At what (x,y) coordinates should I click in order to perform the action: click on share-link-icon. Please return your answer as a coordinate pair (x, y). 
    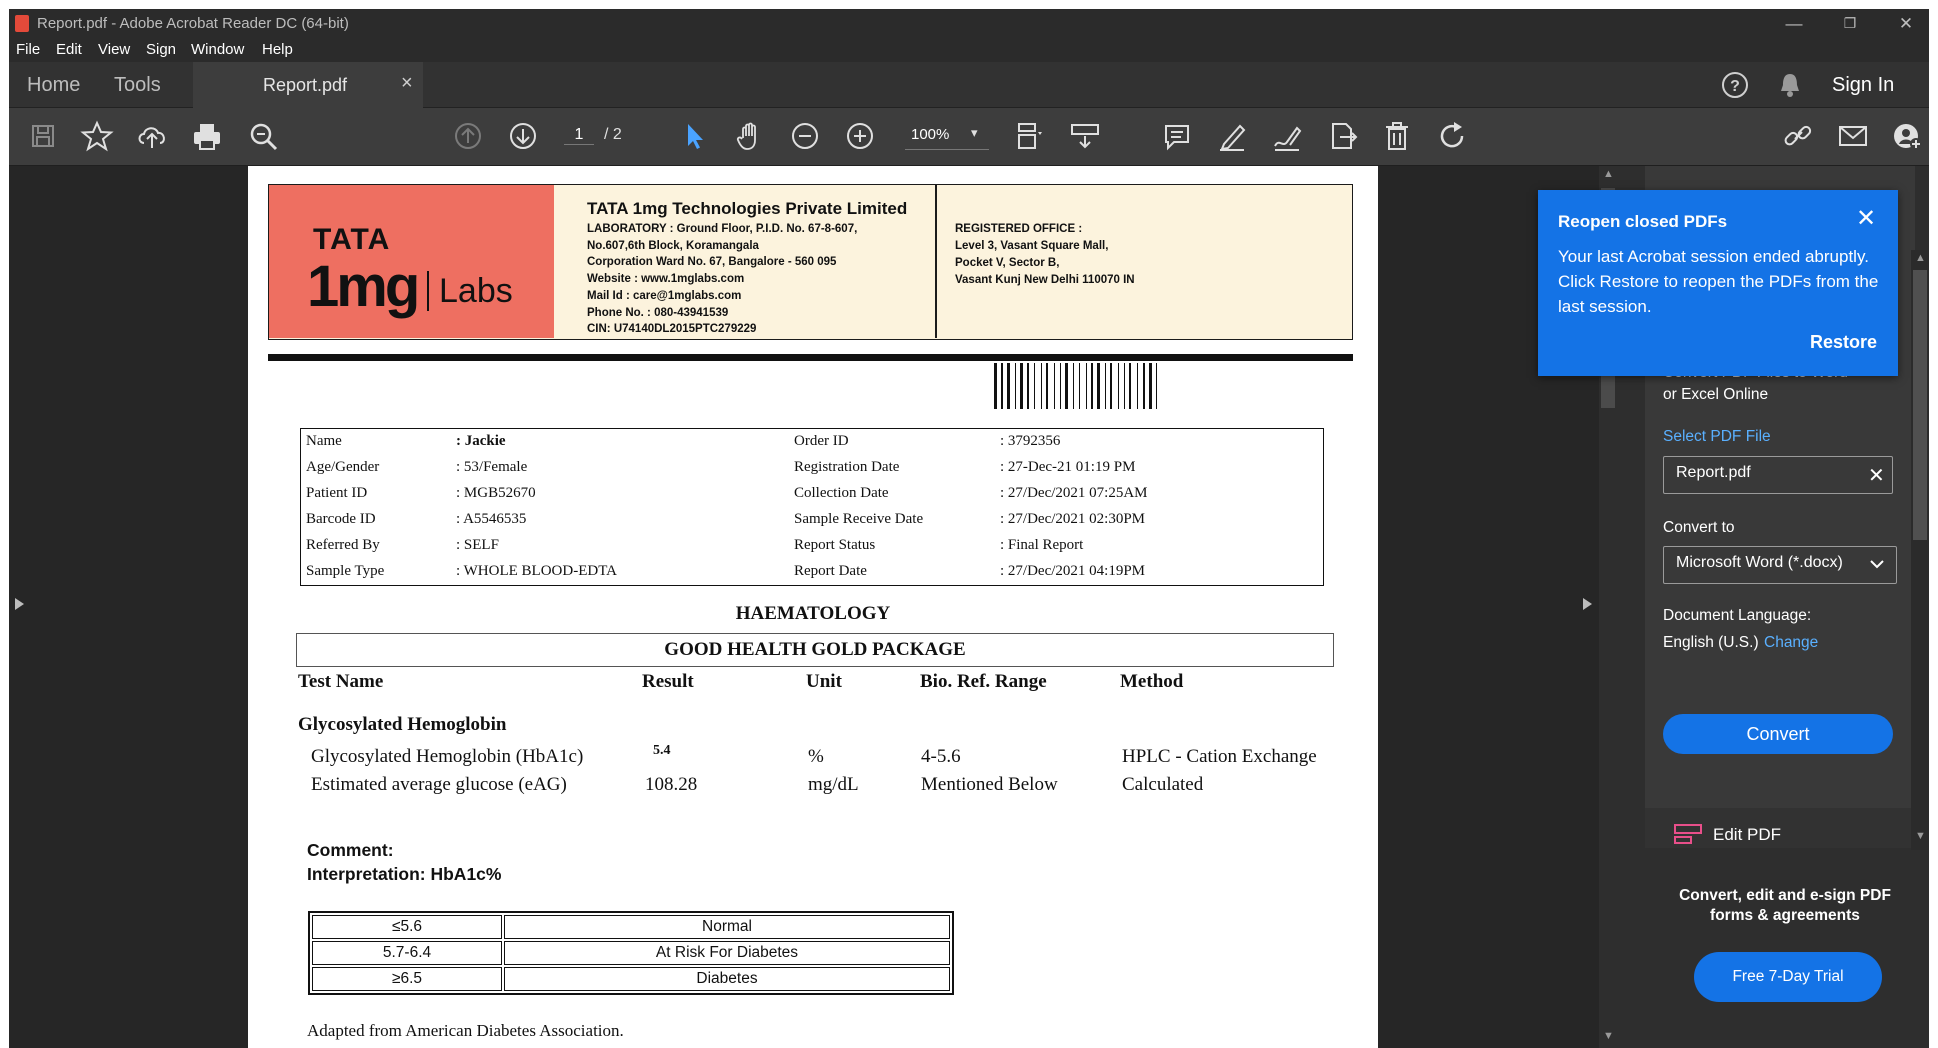
    Looking at the image, I should click on (1798, 136).